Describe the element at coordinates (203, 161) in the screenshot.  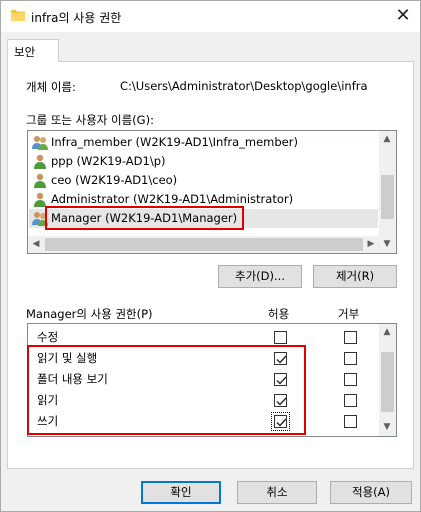
I see `list-item: ppp (W2K19-AD1\p)` at that location.